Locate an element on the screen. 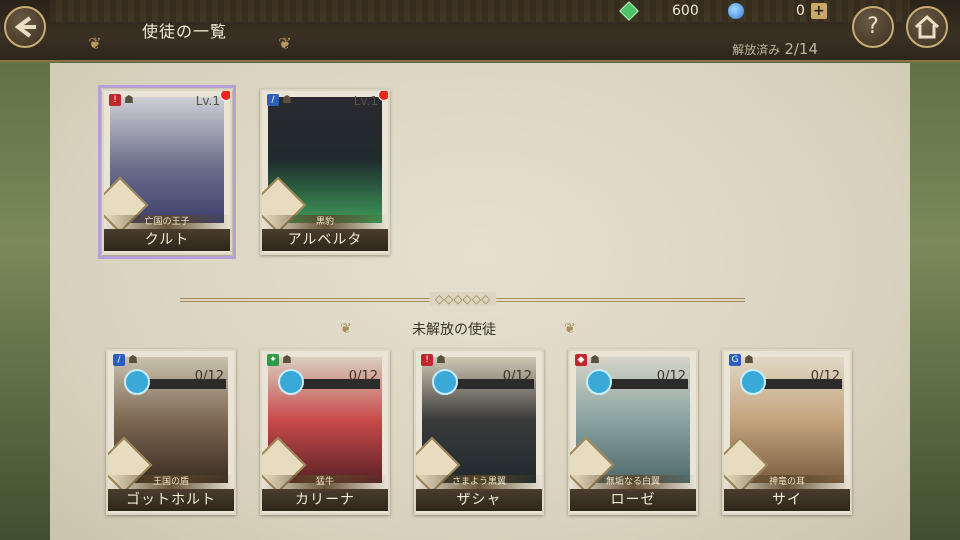 The width and height of the screenshot is (960, 540). apostle-name: サイ is located at coordinates (787, 500).